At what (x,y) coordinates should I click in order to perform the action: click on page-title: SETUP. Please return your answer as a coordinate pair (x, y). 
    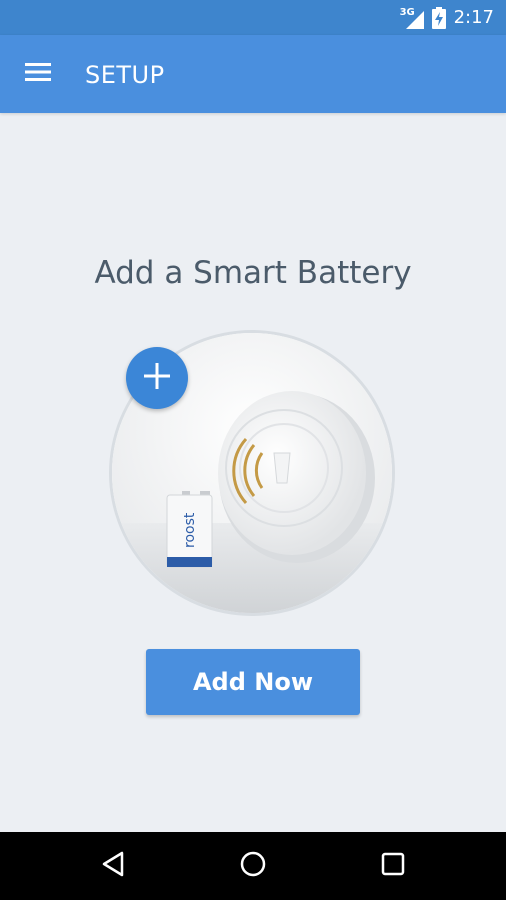
    Looking at the image, I should click on (125, 75).